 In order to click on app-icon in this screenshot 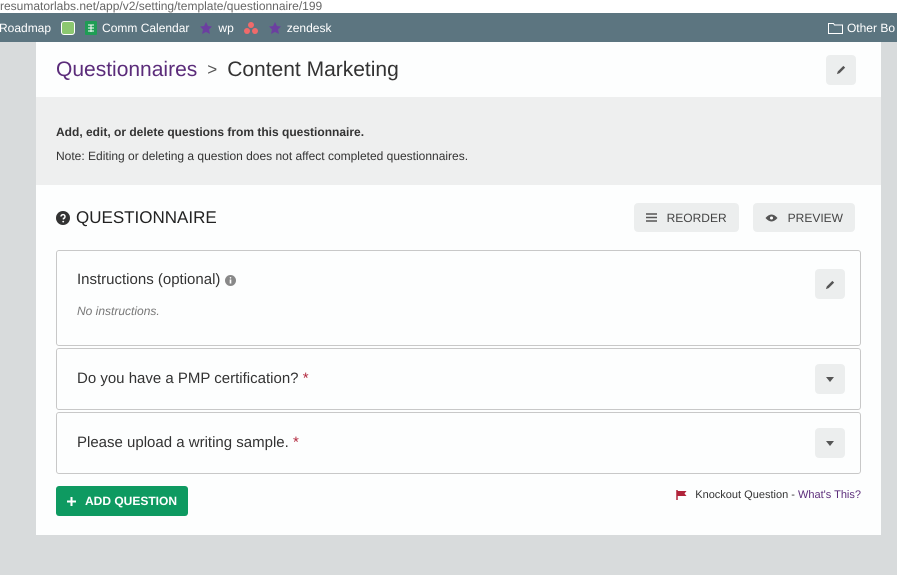, I will do `click(68, 27)`.